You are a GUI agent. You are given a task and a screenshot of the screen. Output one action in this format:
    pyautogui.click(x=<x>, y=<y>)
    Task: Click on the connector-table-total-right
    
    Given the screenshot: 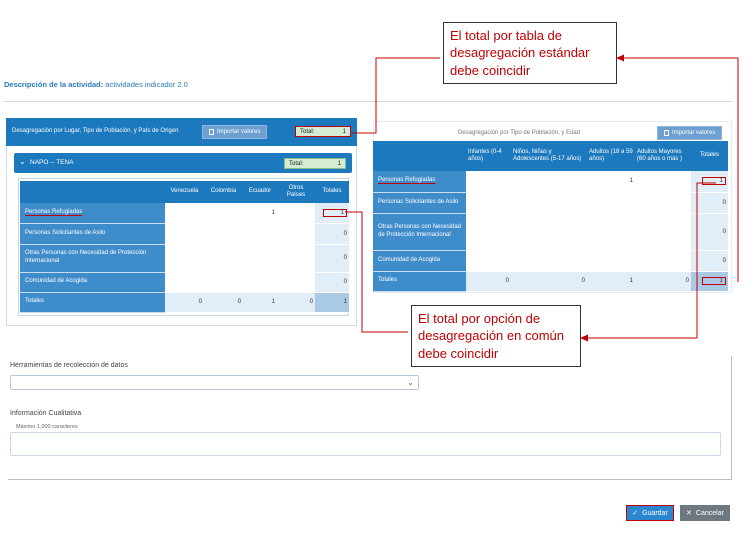 What is the action you would take?
    pyautogui.click(x=681, y=169)
    